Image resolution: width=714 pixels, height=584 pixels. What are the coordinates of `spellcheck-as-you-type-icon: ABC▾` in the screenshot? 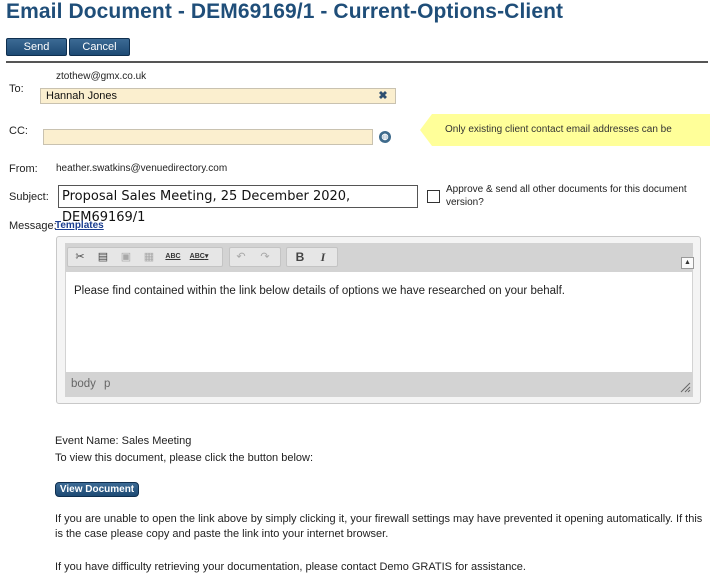 It's located at (199, 257).